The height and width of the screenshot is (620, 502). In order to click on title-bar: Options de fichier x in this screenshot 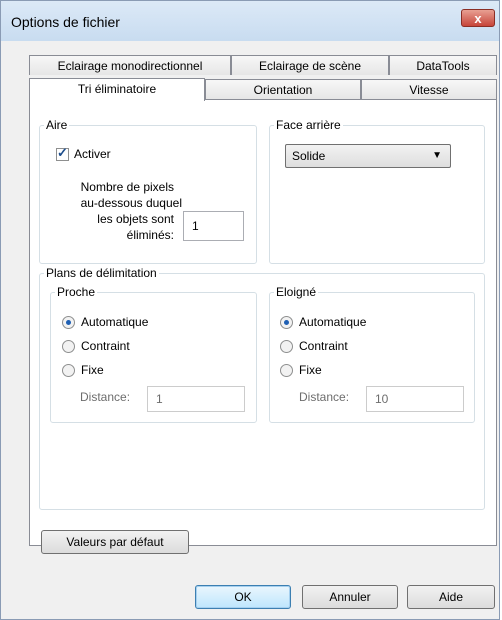, I will do `click(250, 21)`.